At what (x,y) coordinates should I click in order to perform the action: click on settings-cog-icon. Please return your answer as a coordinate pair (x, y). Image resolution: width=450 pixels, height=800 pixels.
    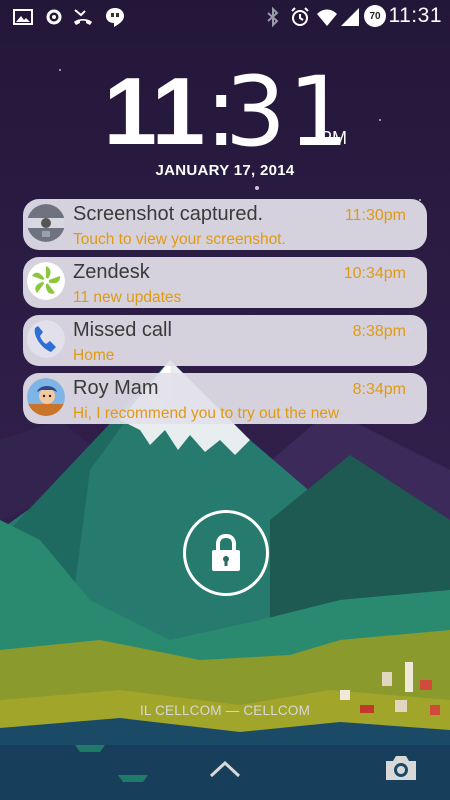
    Looking at the image, I should click on (54, 17).